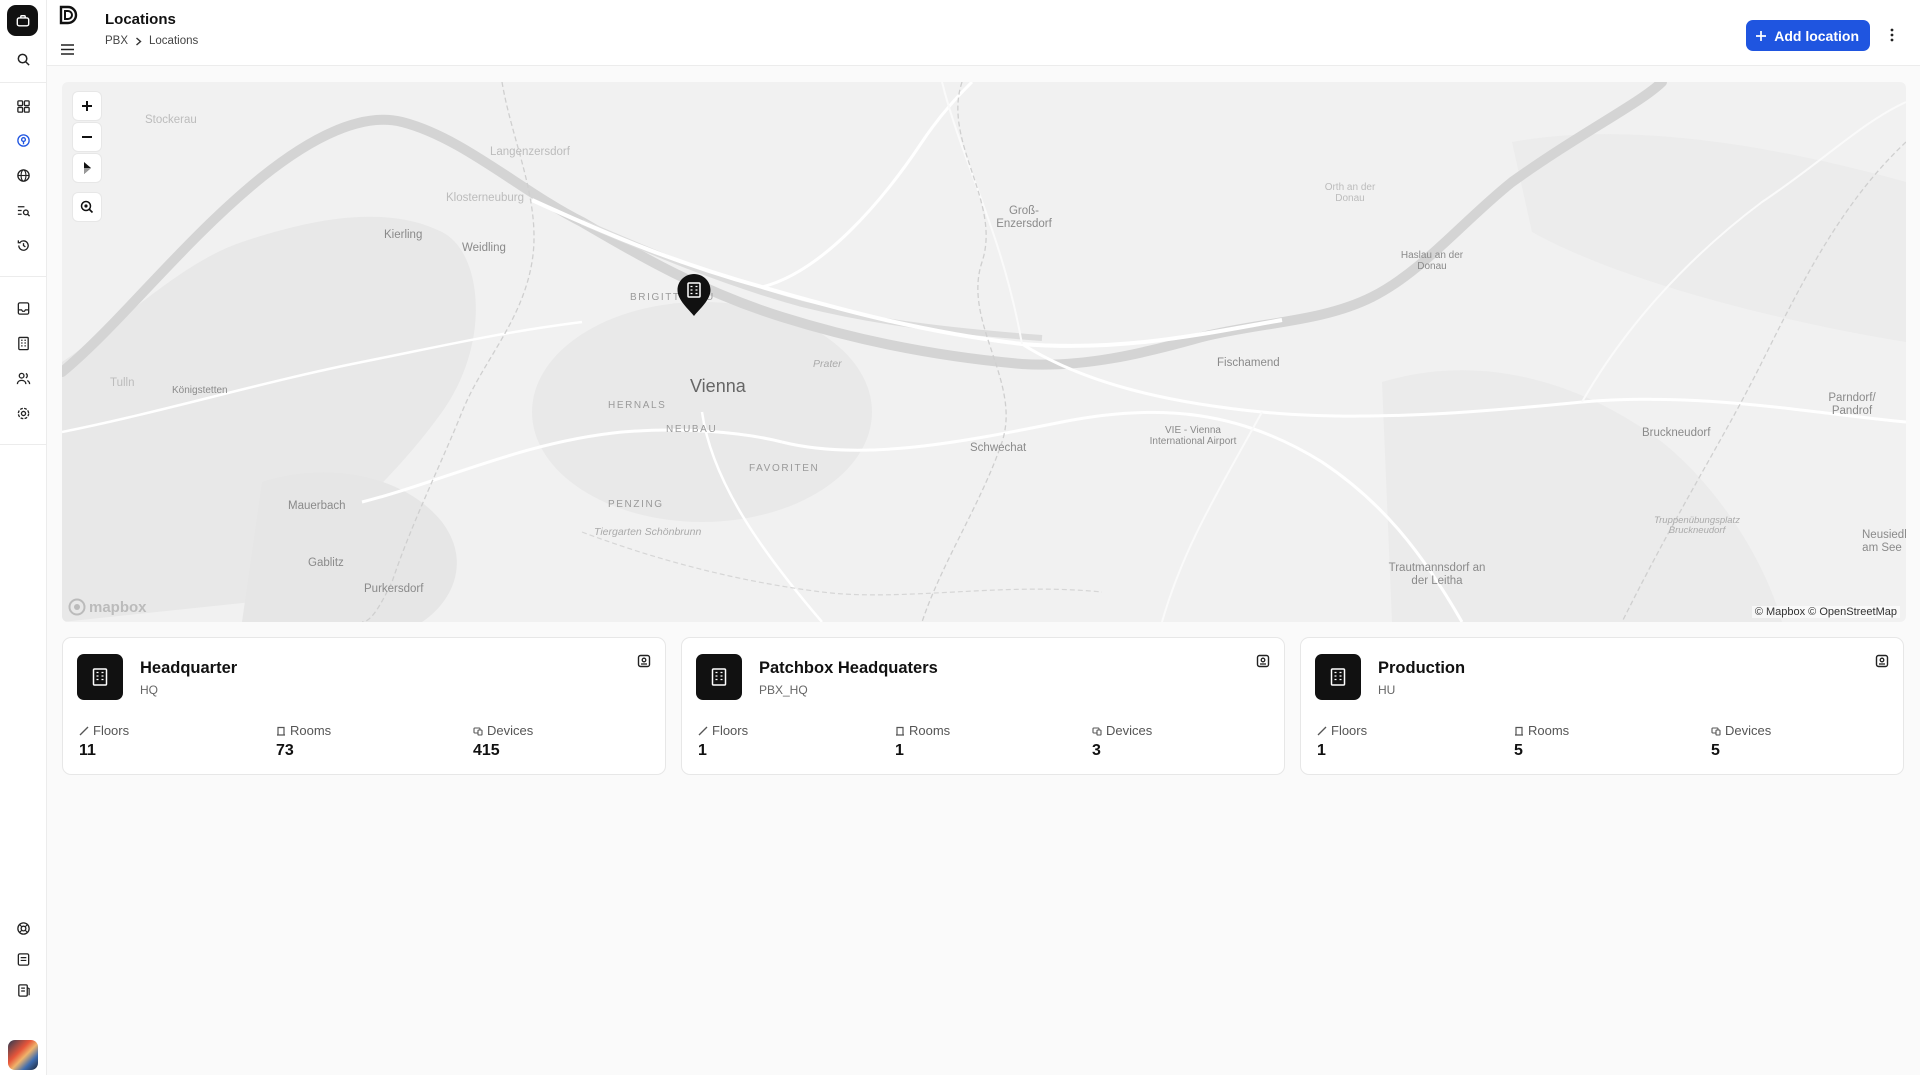 The width and height of the screenshot is (1920, 1075). Describe the element at coordinates (1715, 750) in the screenshot. I see `stat-value: 5` at that location.